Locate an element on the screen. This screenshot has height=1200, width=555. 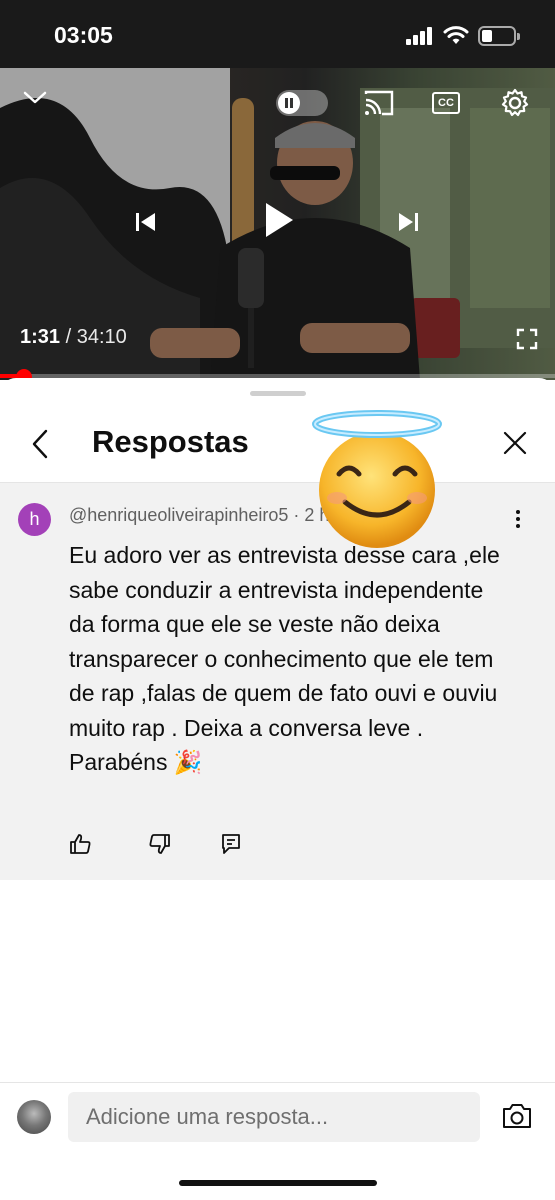
battery-icon is located at coordinates (499, 36).